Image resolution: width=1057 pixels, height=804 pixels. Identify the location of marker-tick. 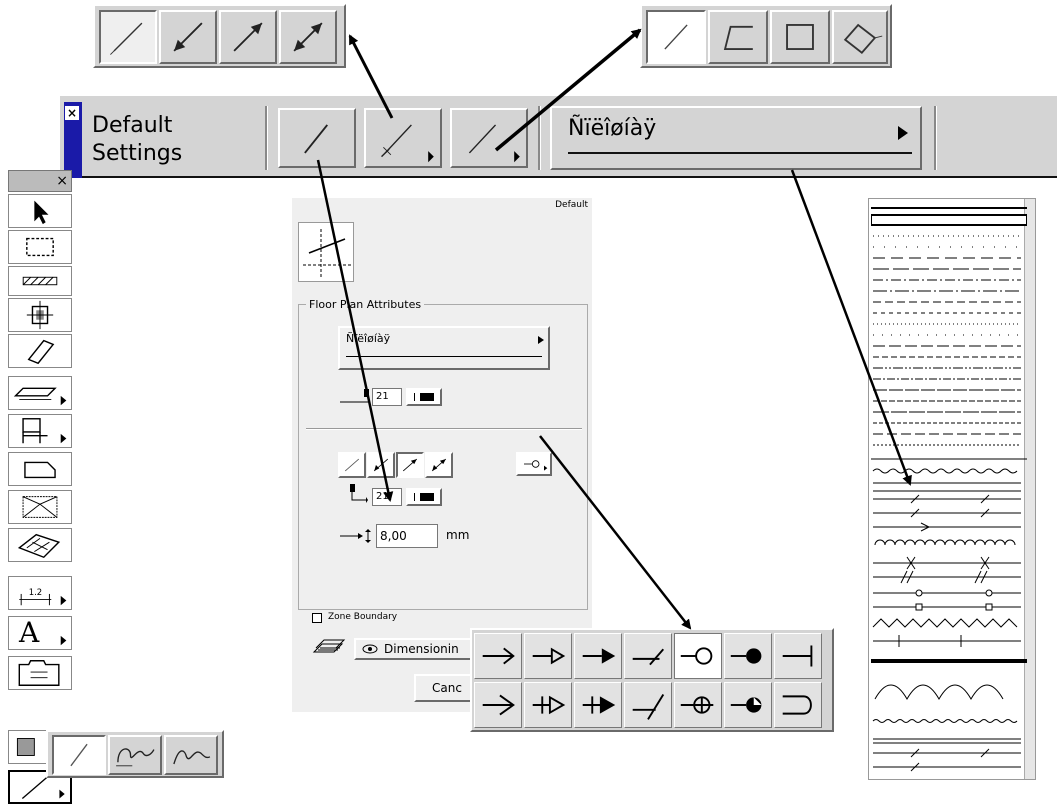
(798, 656).